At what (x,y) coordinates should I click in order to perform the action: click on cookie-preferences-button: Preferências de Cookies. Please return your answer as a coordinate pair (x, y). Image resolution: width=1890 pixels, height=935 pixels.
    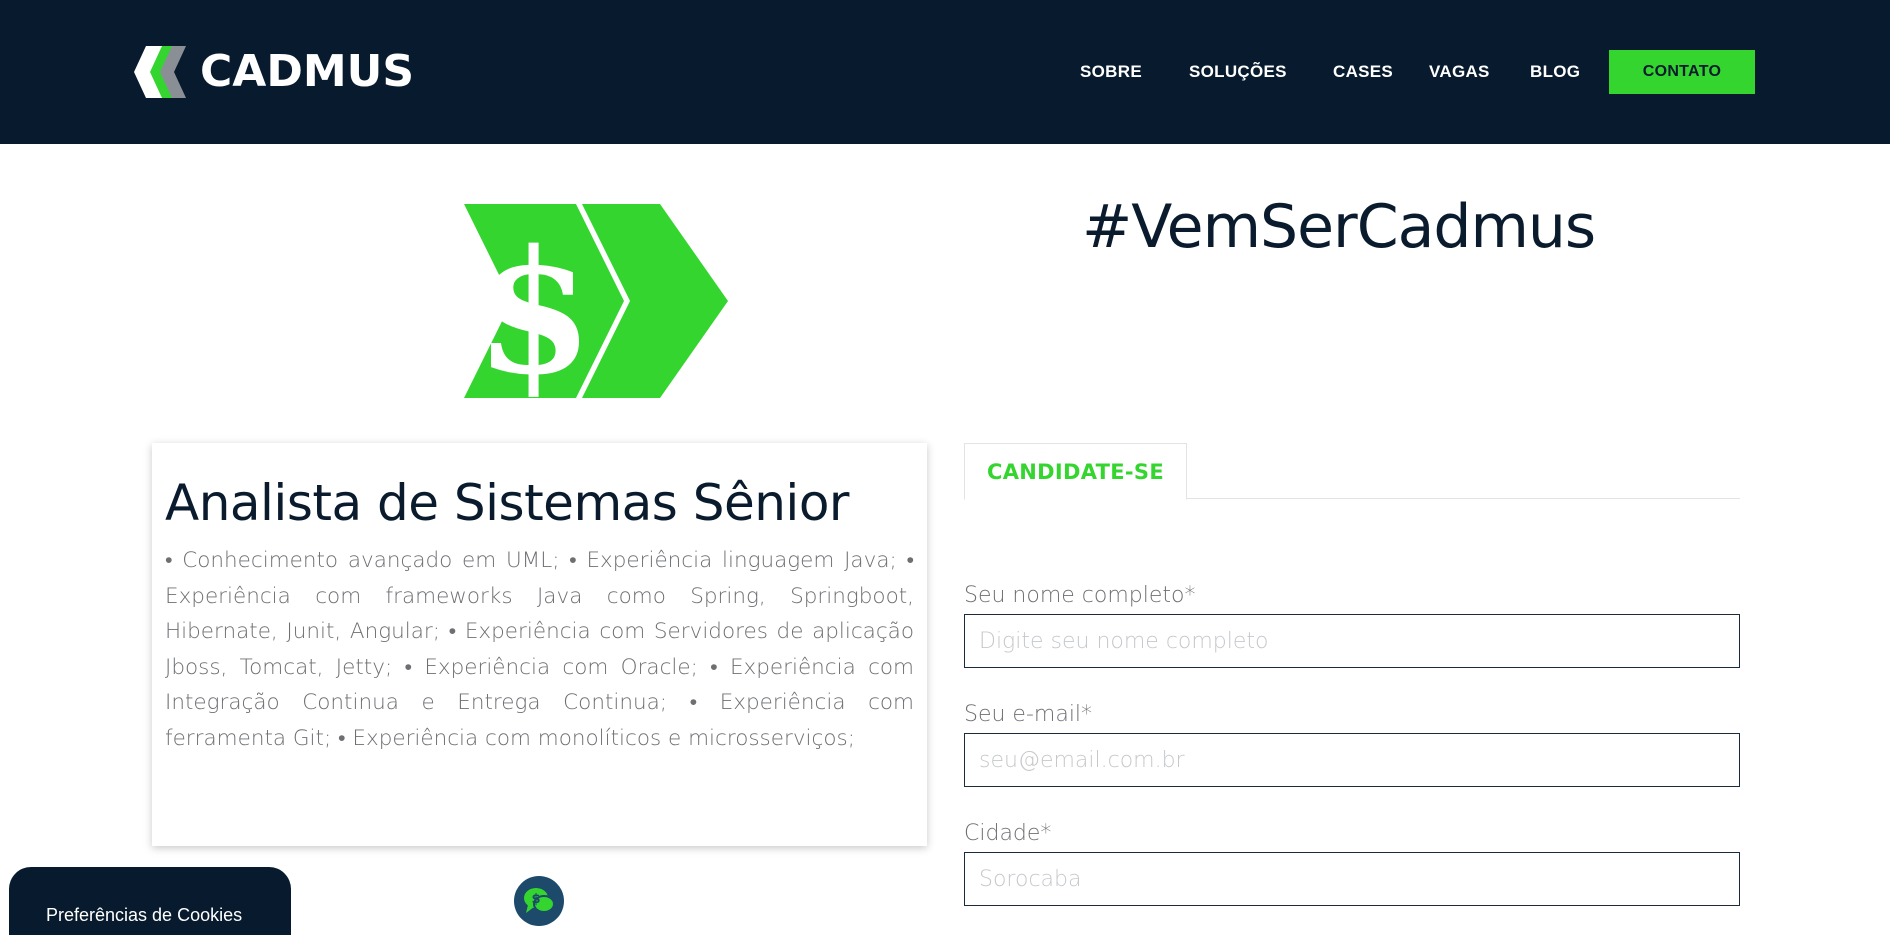
    Looking at the image, I should click on (150, 901).